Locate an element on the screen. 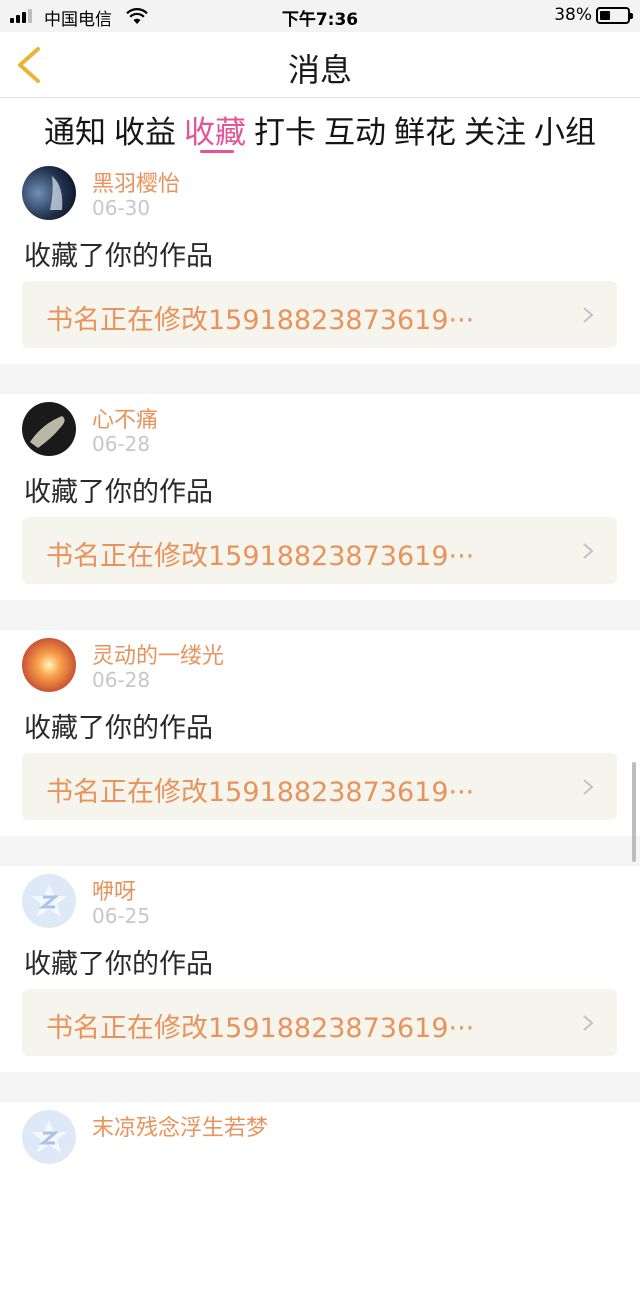 Image resolution: width=640 pixels, height=1308 pixels. tab-7: 小组 is located at coordinates (565, 128).